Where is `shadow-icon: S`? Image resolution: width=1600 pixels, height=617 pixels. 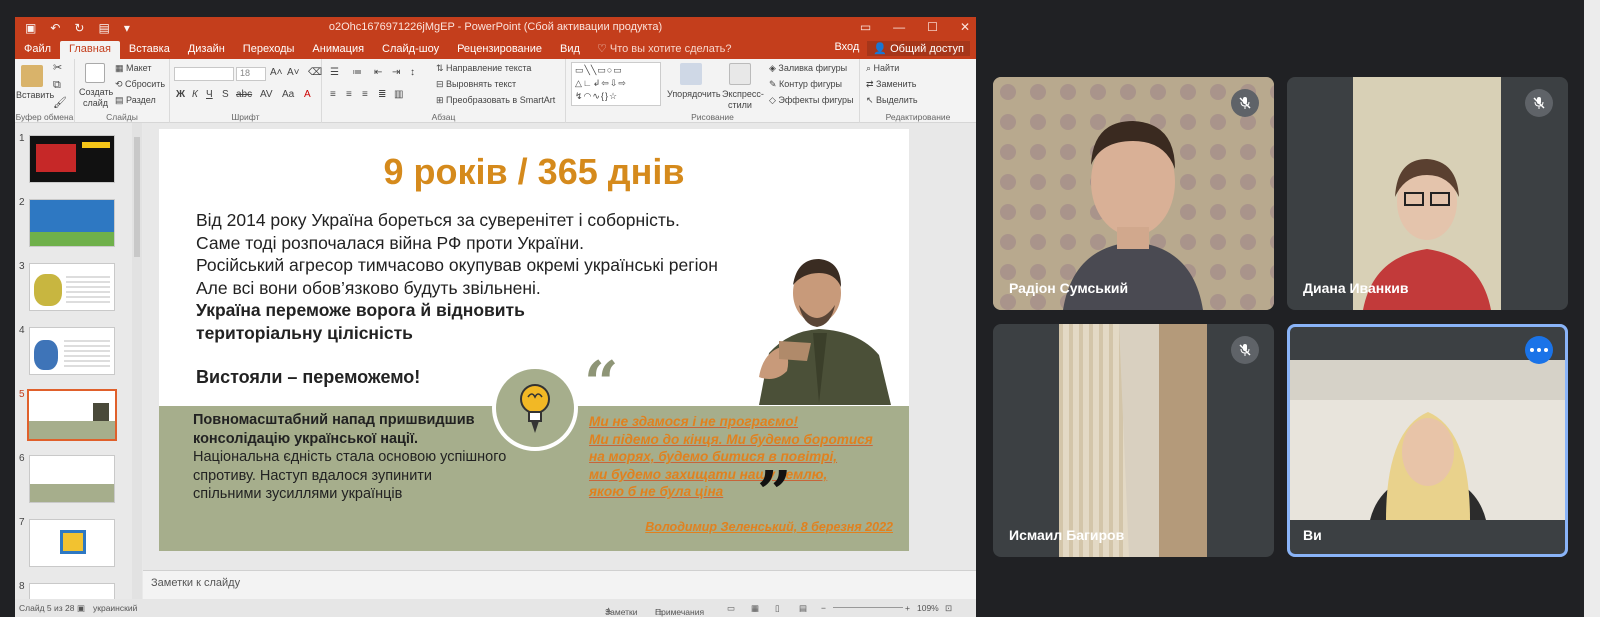
shadow-icon: S is located at coordinates (225, 94).